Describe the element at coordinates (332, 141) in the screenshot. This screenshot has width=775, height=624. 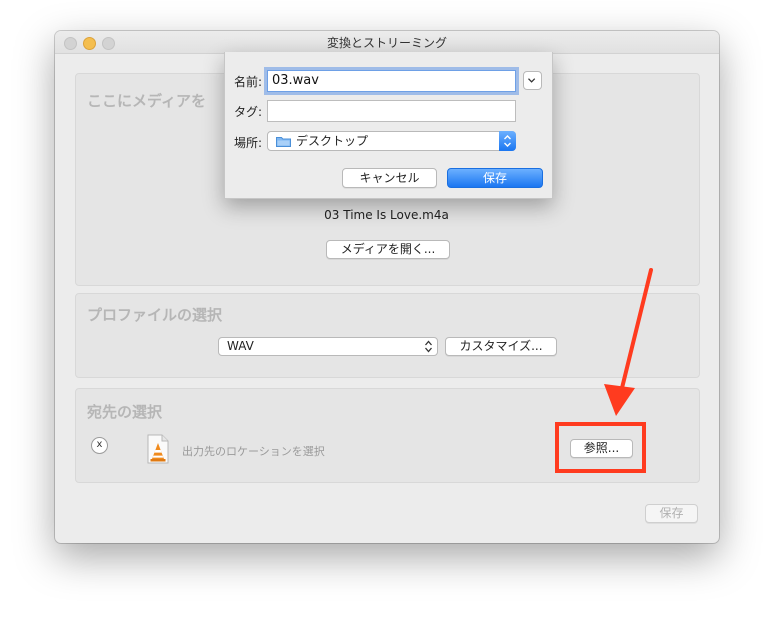
I see `where-select-value: デスクトップ` at that location.